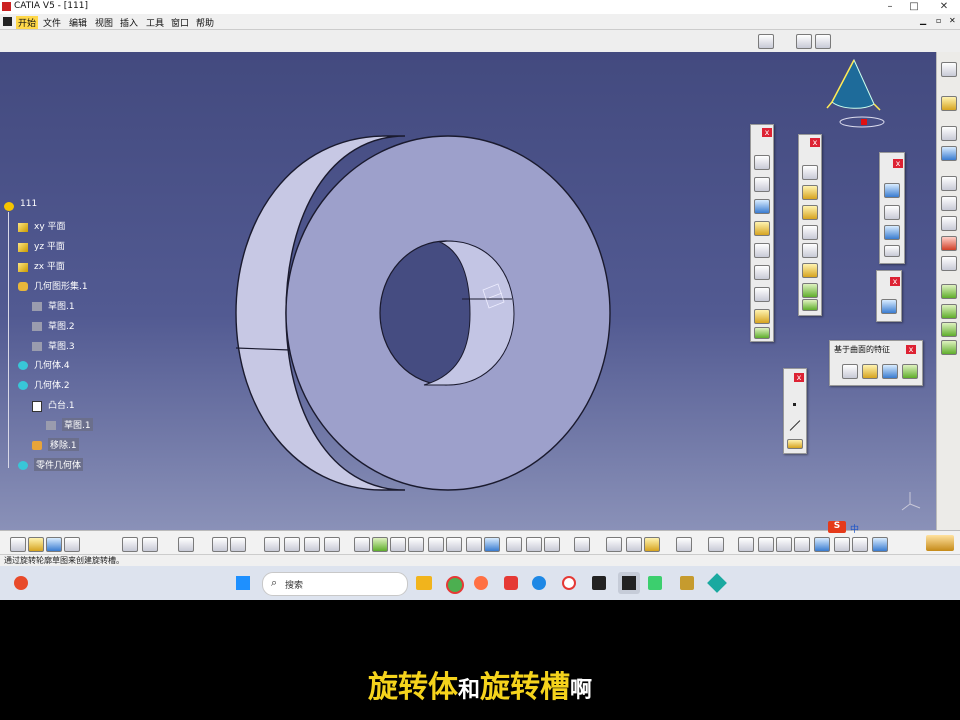  Describe the element at coordinates (238, 544) in the screenshot. I see `knowledge-icon` at that location.